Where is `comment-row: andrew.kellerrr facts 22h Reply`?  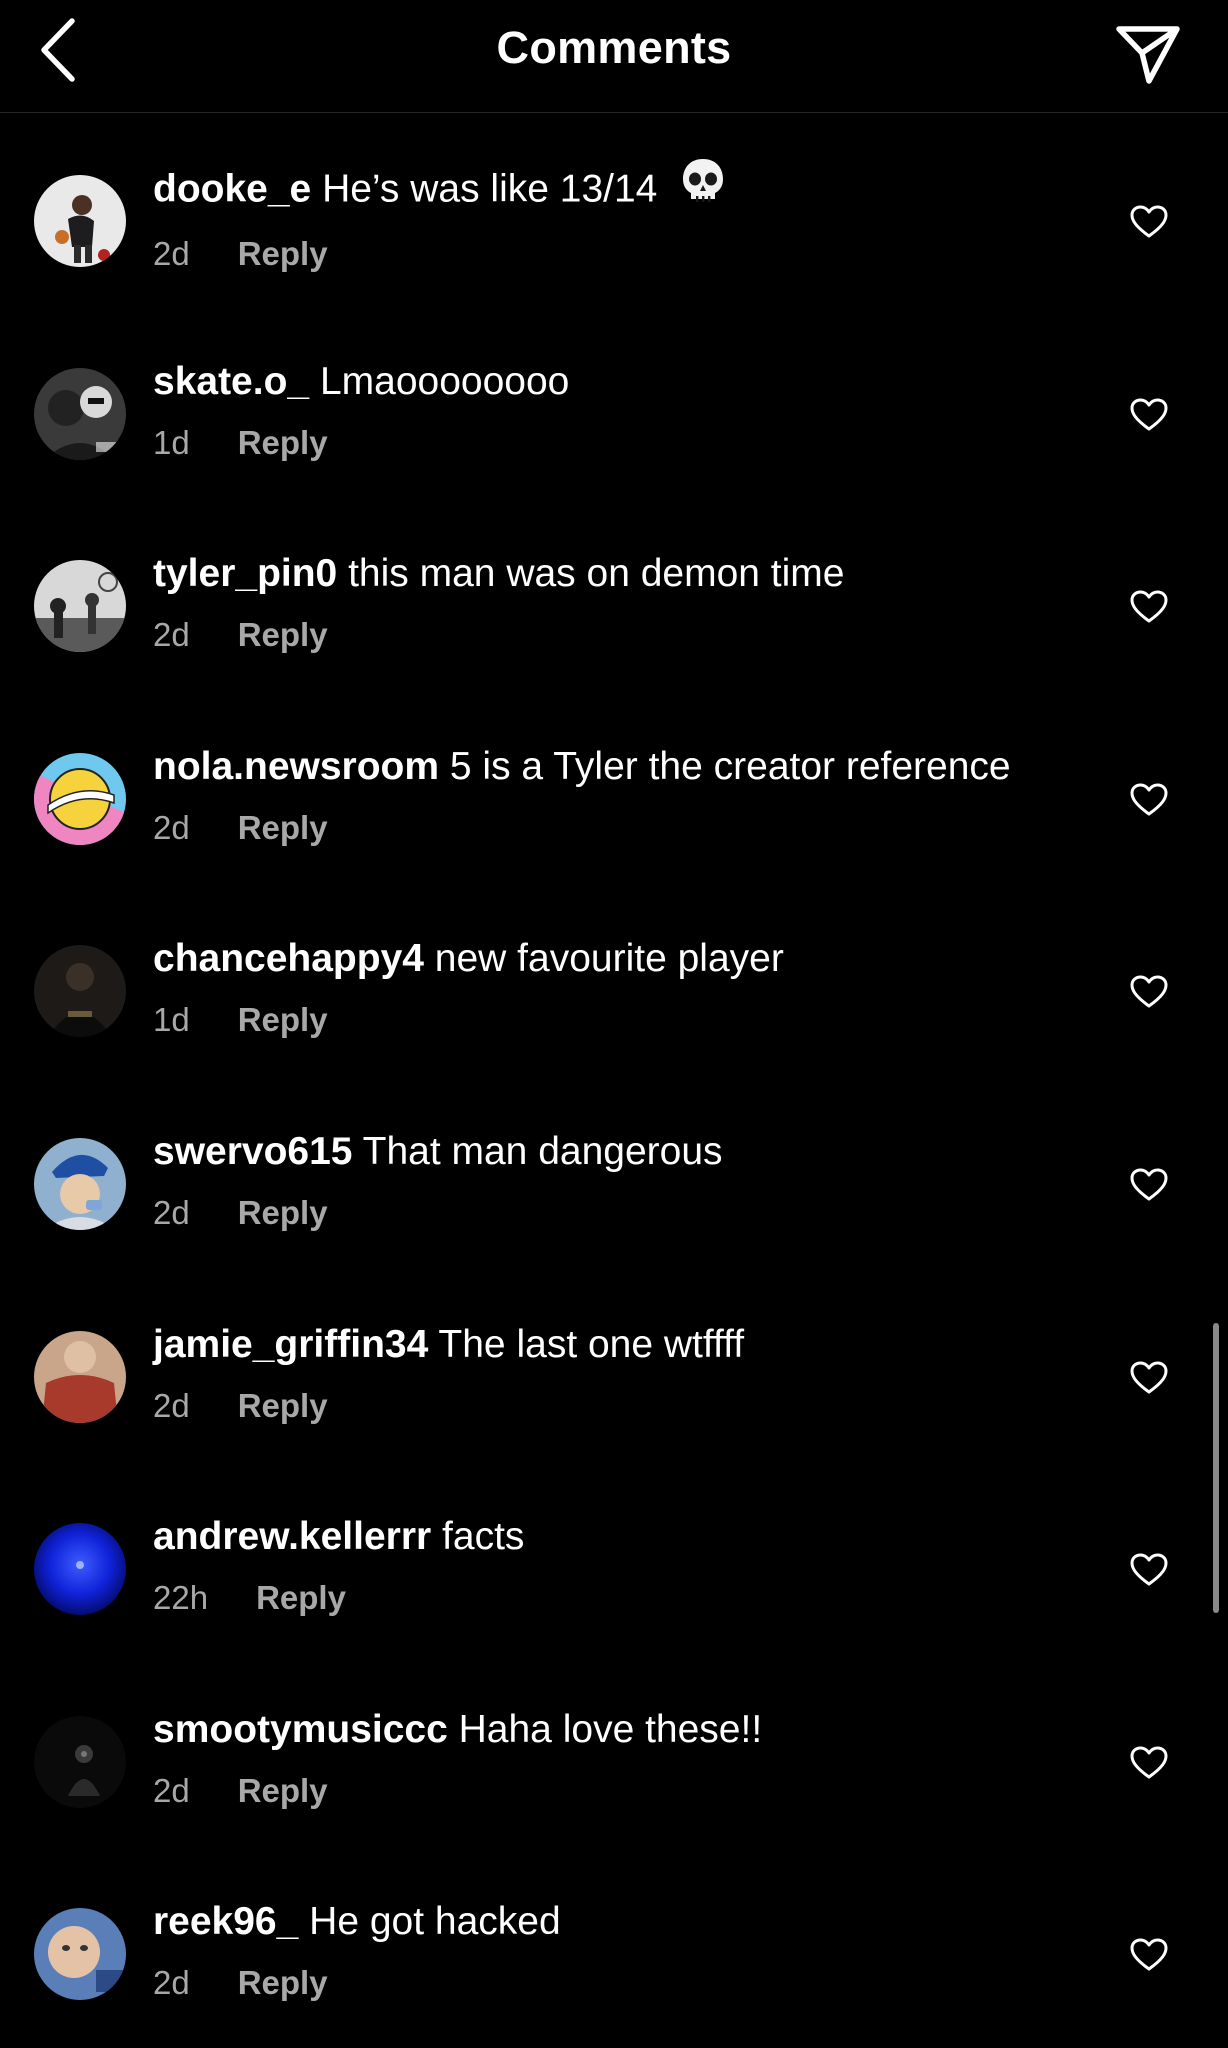
comment-row: andrew.kellerrr facts 22h Reply is located at coordinates (614, 1557).